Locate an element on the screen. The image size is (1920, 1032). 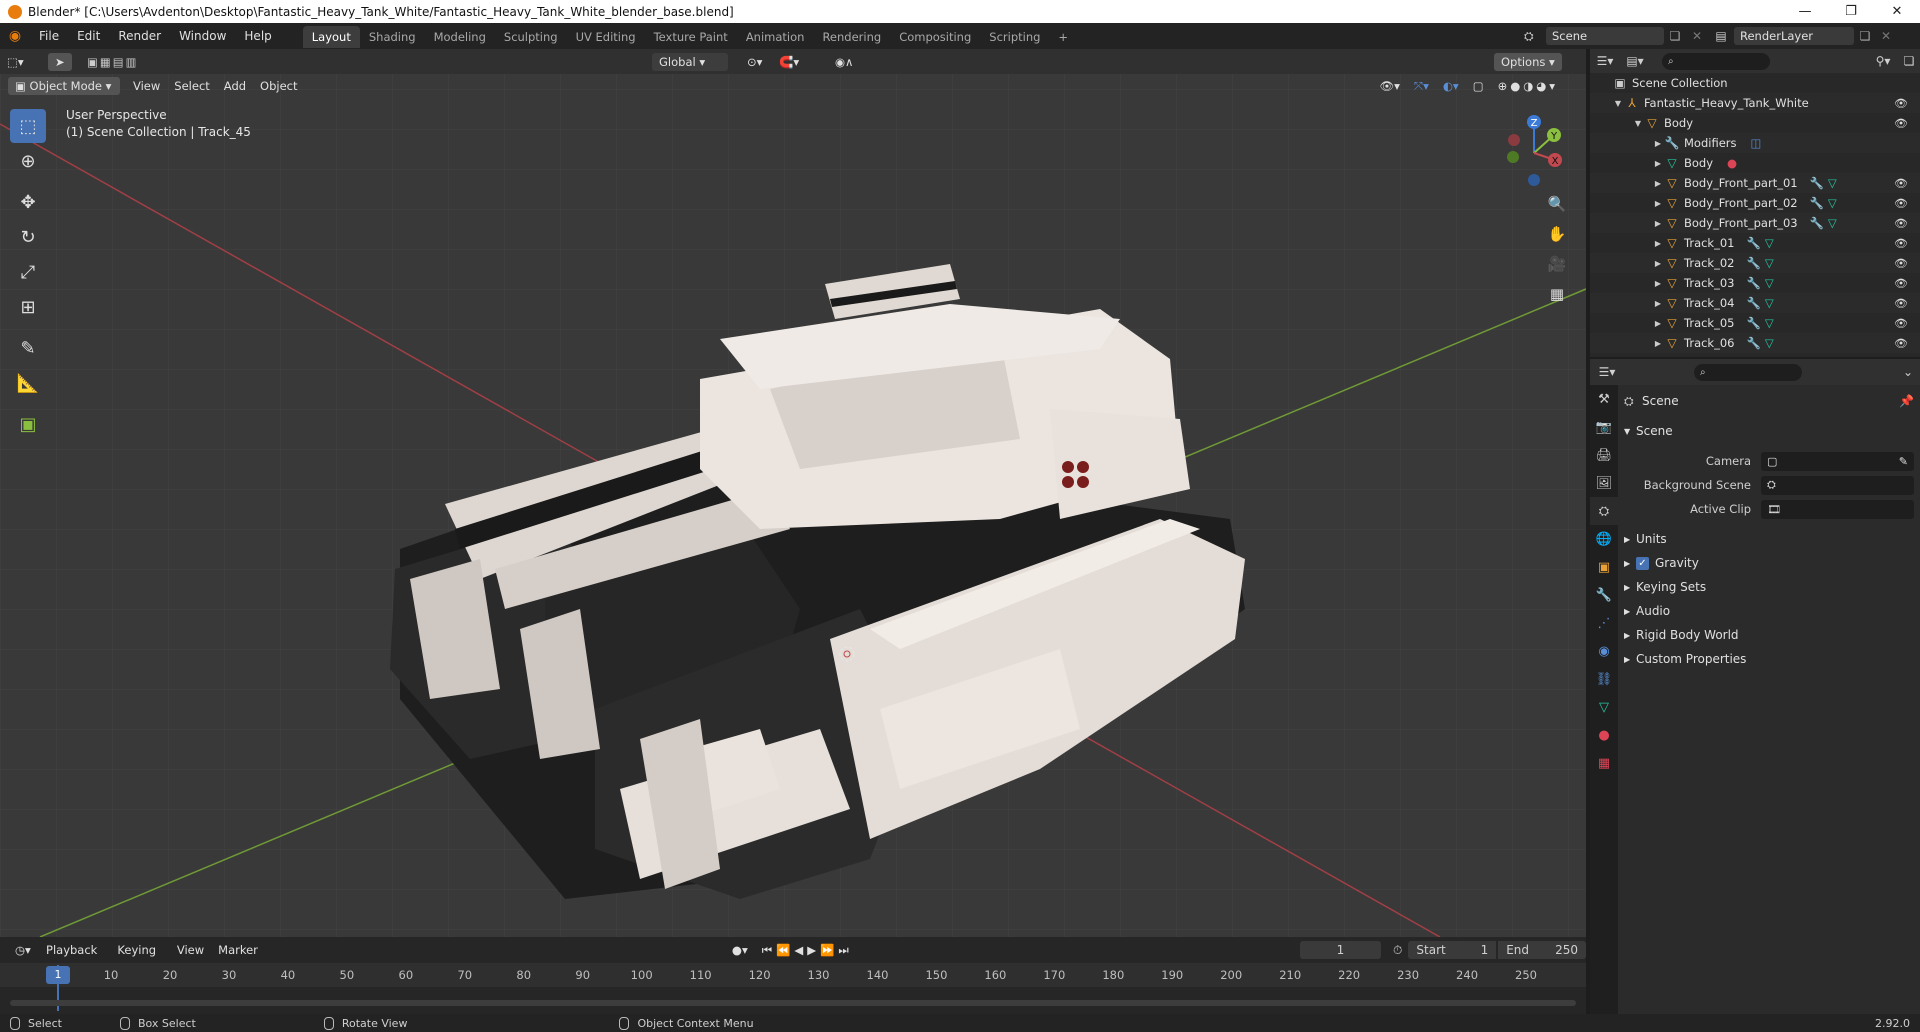
timeline-scrollbar is located at coordinates (793, 1003).